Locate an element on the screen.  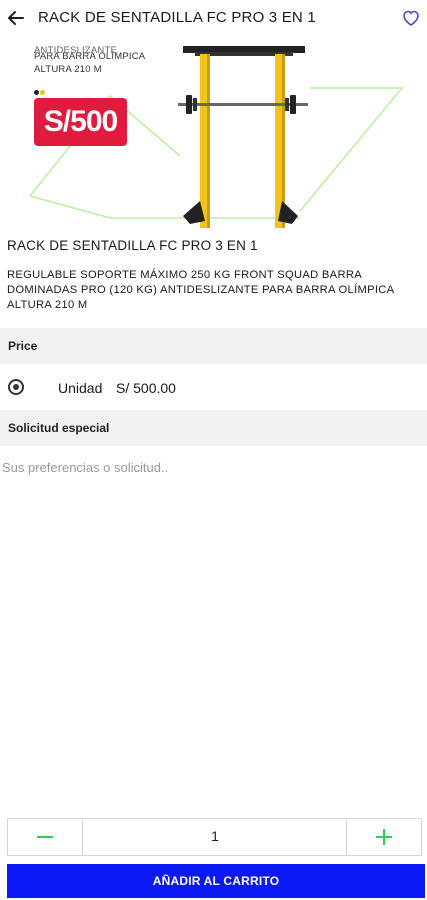
page-title: RACK DE SENTADILLA FC PRO 3 EN 1 is located at coordinates (177, 17).